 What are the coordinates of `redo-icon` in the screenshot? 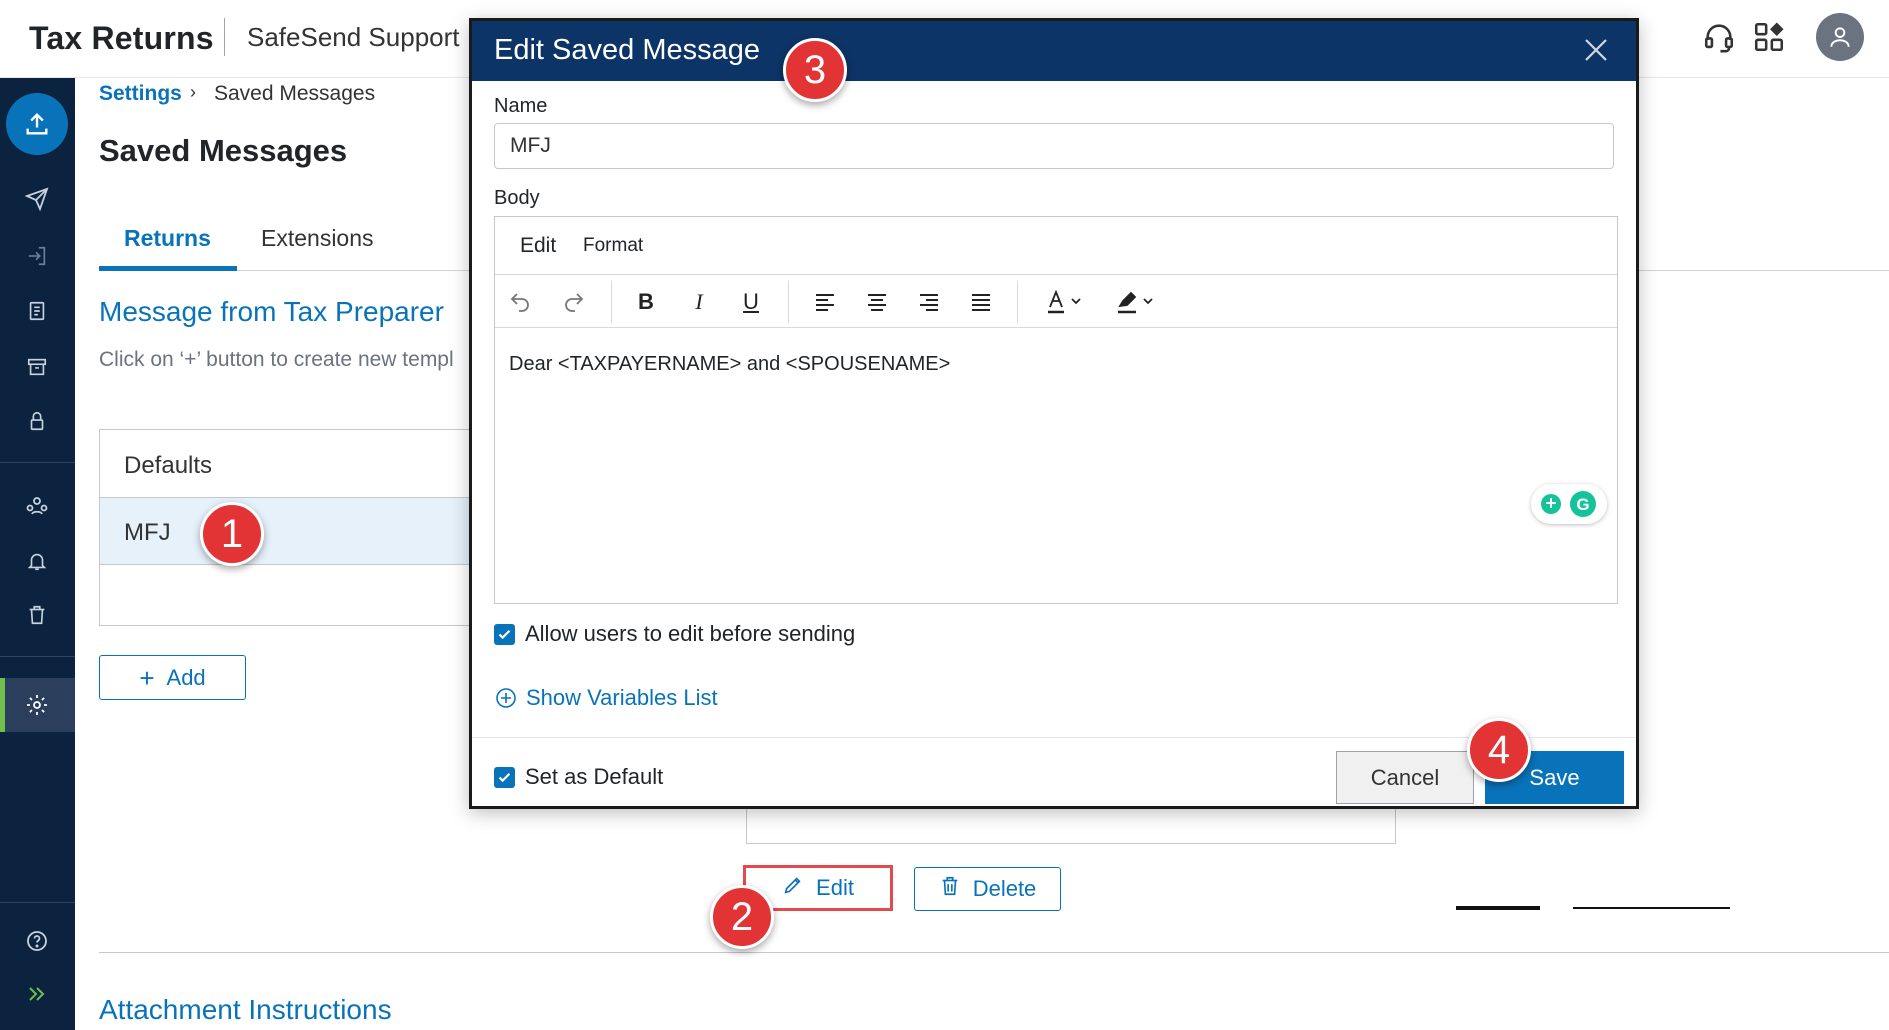 It's located at (574, 302).